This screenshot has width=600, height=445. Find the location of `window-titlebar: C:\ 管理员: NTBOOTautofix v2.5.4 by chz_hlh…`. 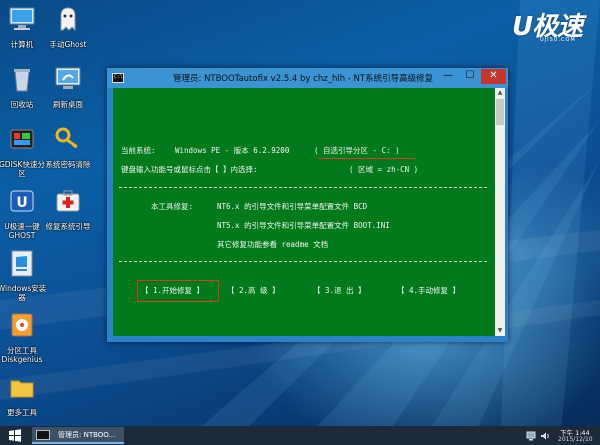

window-titlebar: C:\ 管理员: NTBOOTautofix v2.5.4 by chz_hlh… is located at coordinates (307, 78).